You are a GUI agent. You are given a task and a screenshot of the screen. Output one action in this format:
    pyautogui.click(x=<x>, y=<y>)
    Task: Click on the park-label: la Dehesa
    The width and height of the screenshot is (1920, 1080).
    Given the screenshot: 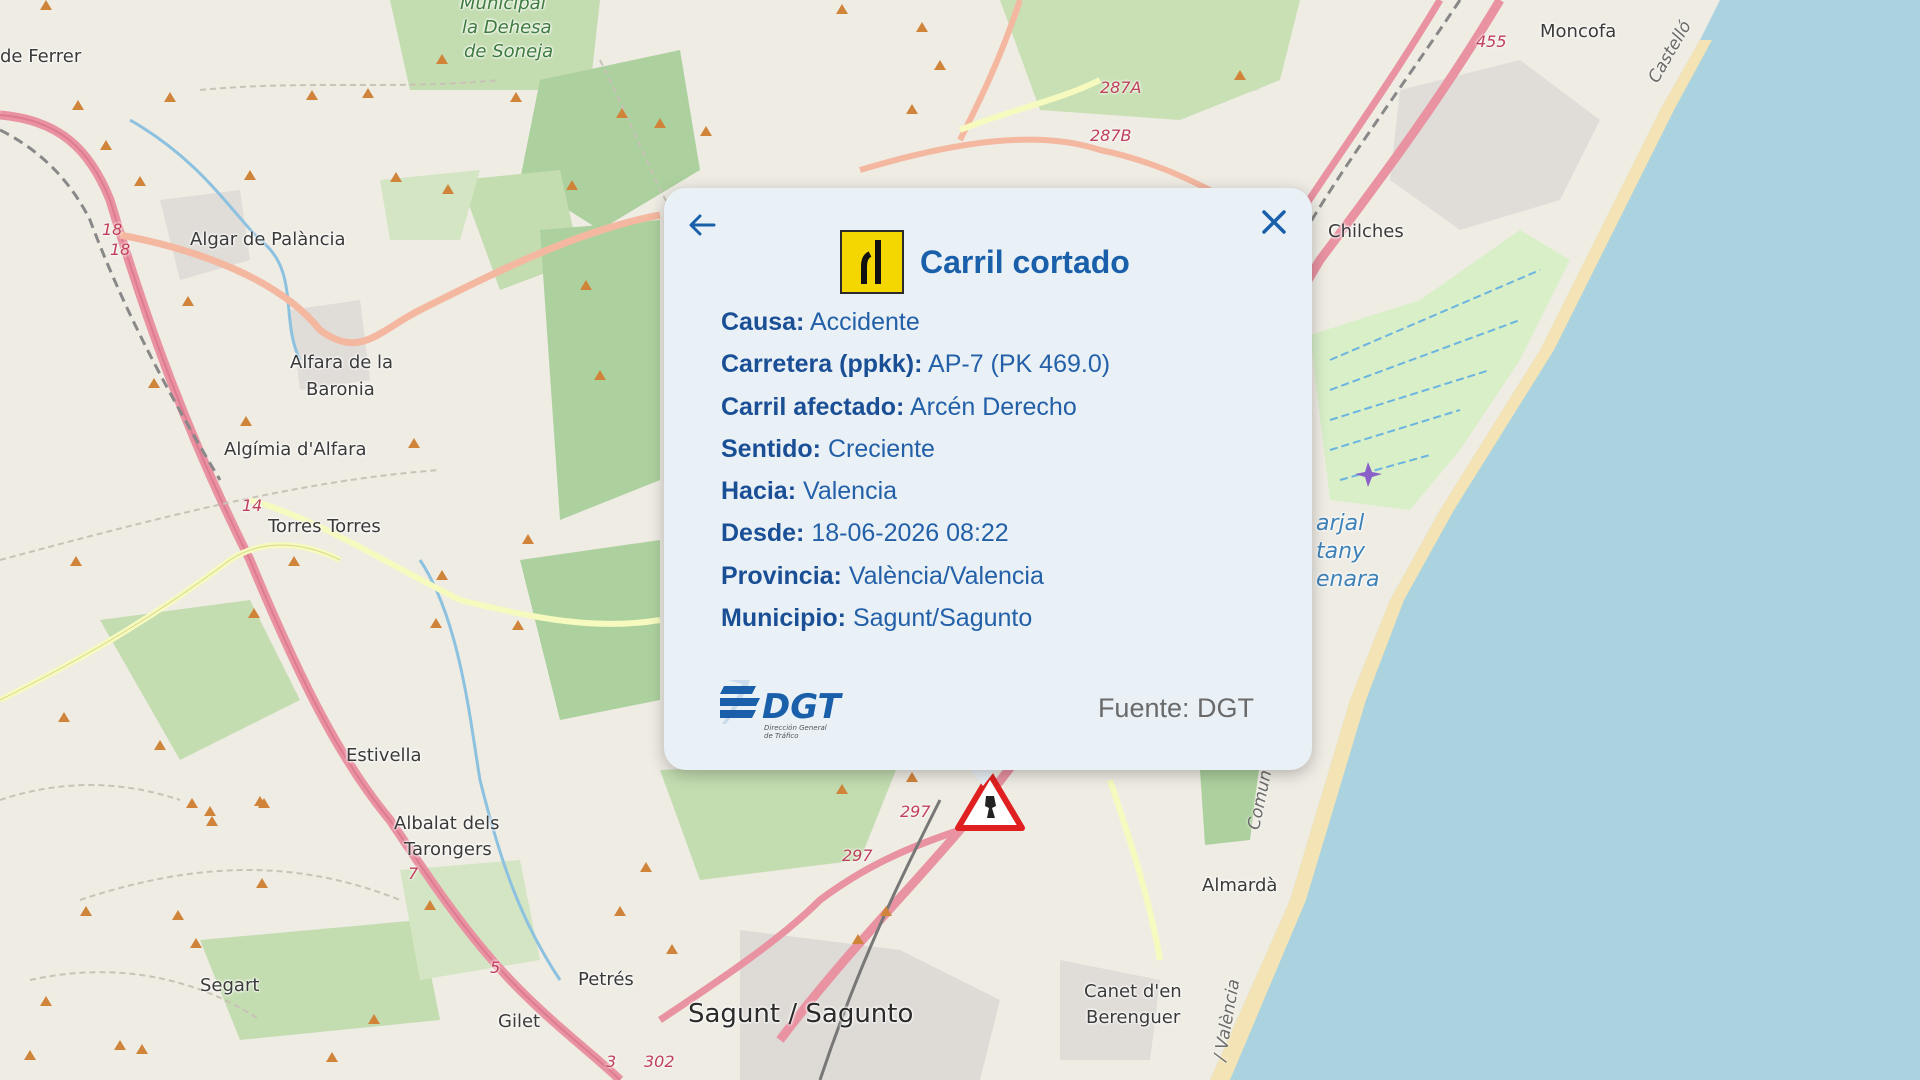 What is the action you would take?
    pyautogui.click(x=507, y=27)
    